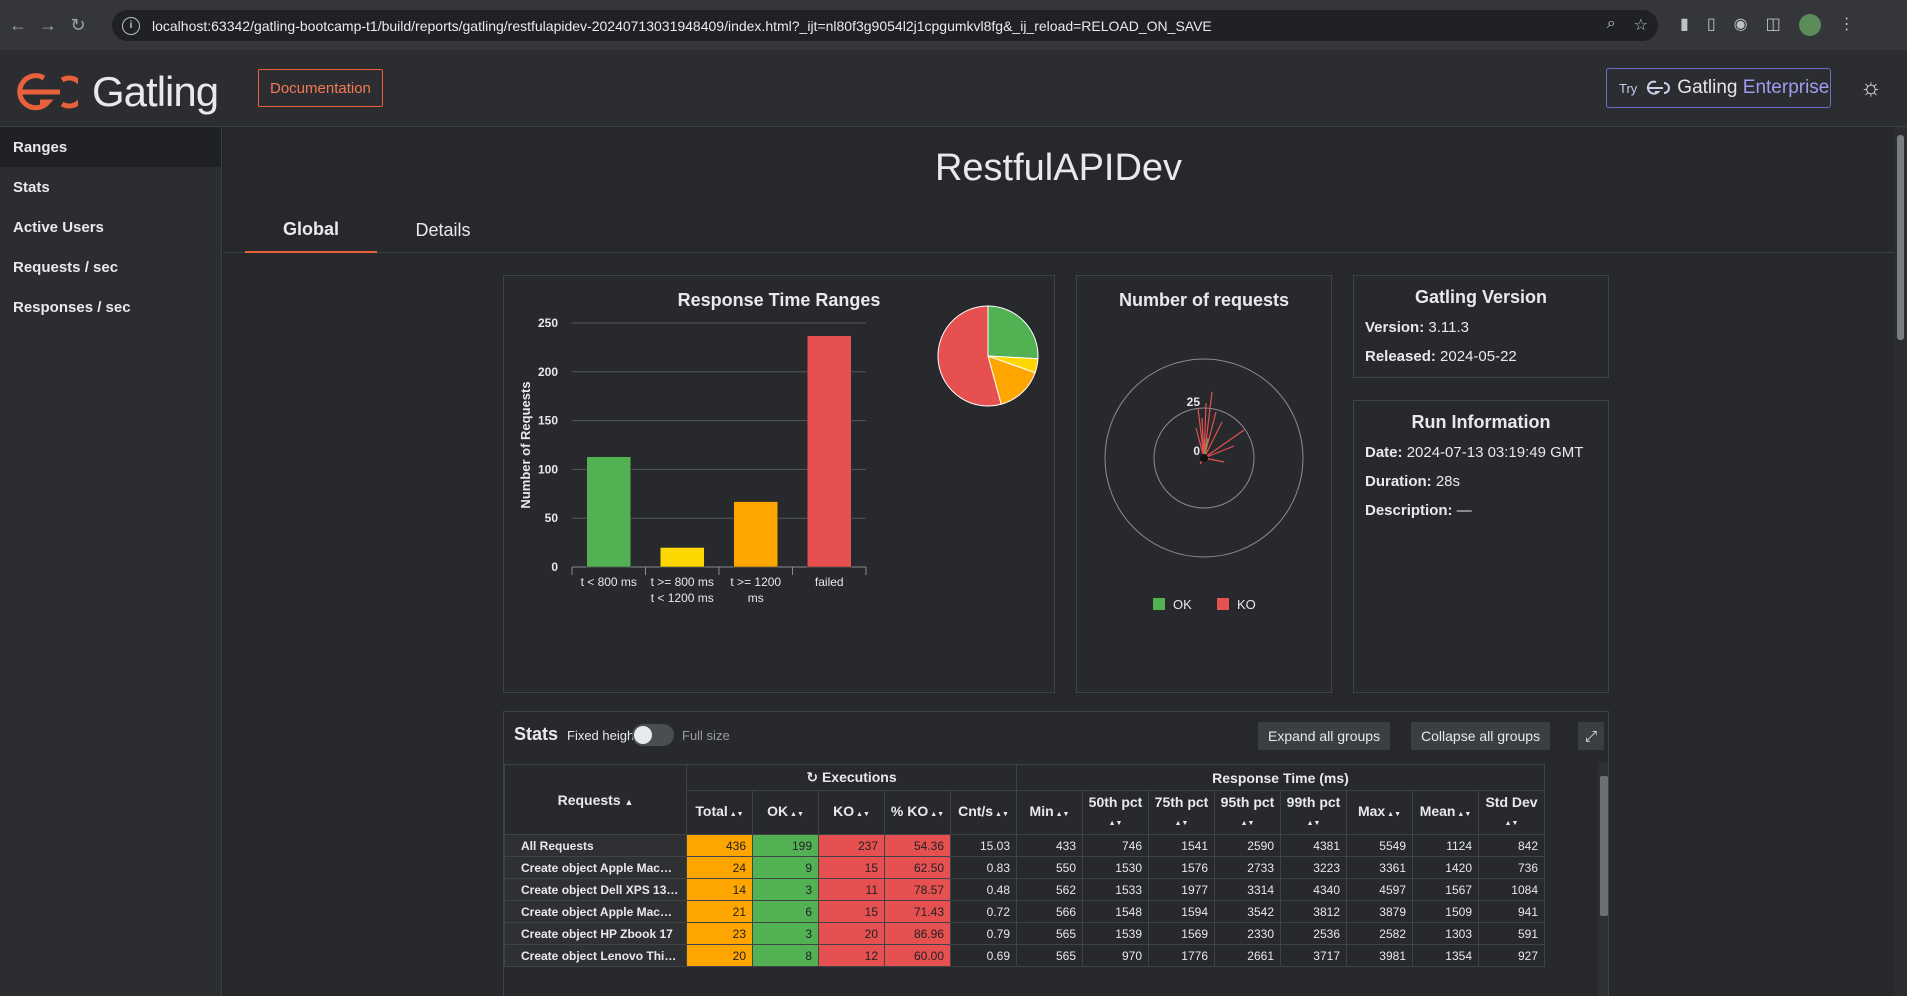 The width and height of the screenshot is (1907, 996). I want to click on request-name-cell: Create object Dell XPS 13 9360, so click(595, 889).